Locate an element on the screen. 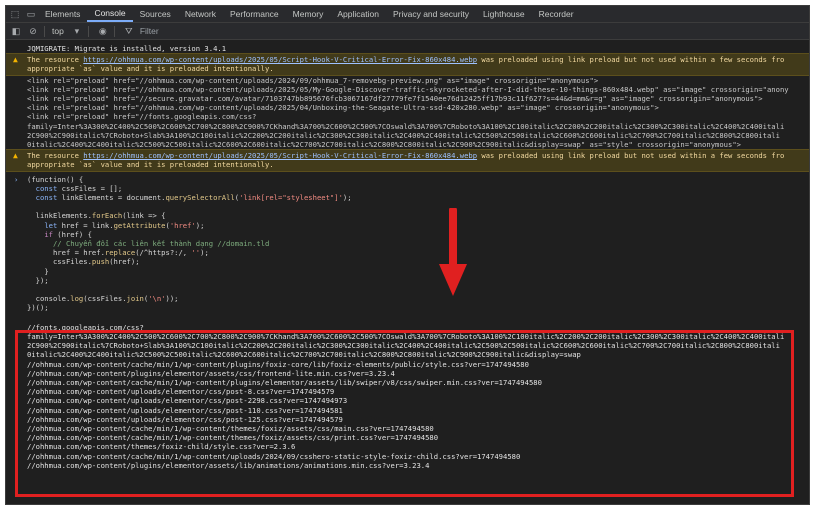 Image resolution: width=814 pixels, height=510 pixels. down-arrow-annotation is located at coordinates (453, 252).